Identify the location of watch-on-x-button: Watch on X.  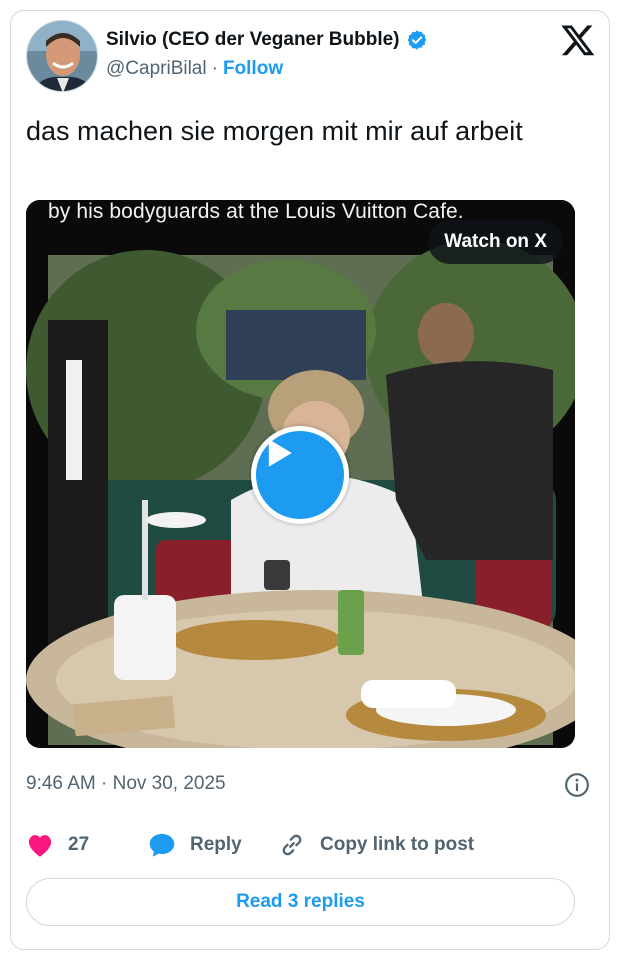
(495, 242).